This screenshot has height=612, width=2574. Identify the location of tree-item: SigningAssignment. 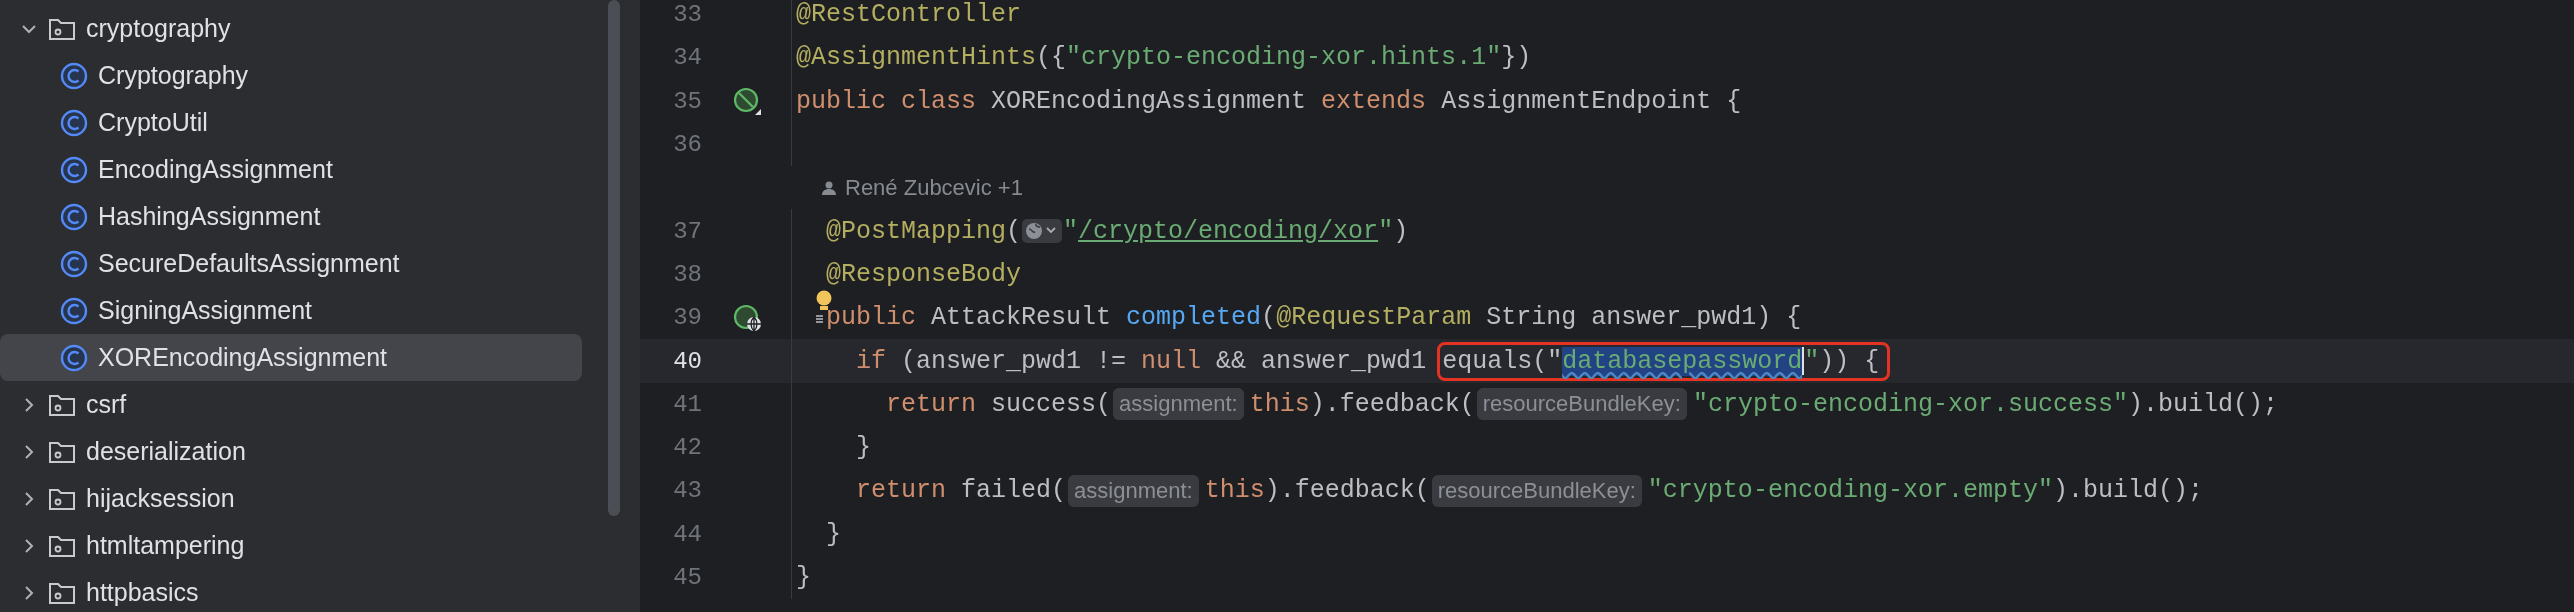
(291, 310).